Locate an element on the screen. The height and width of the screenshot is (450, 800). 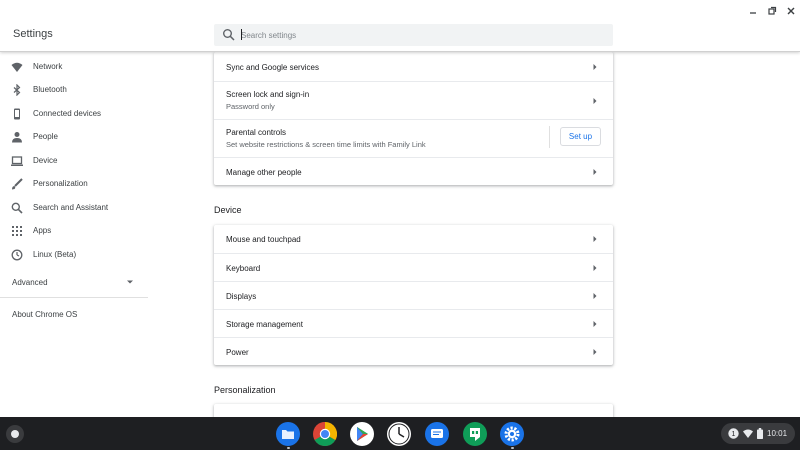
advanced-label: Advanced is located at coordinates (30, 282).